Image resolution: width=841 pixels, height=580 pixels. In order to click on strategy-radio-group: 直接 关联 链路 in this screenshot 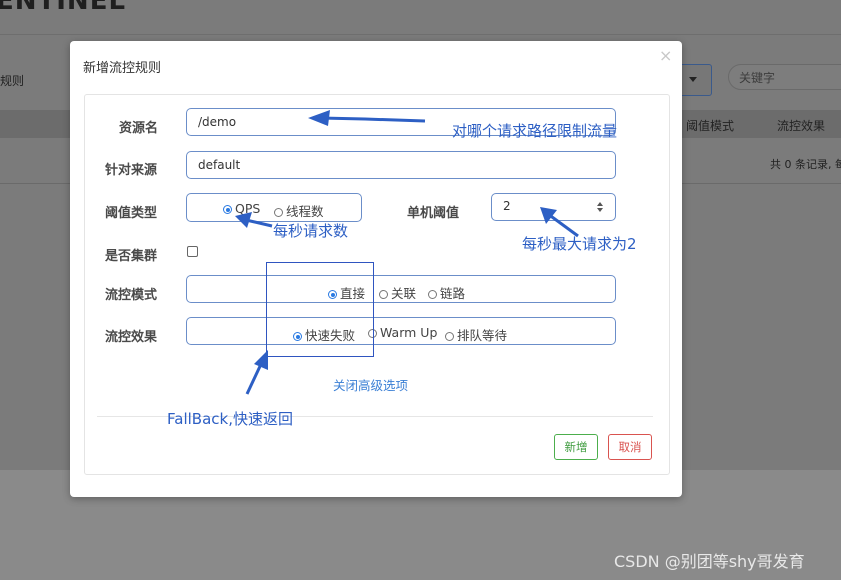, I will do `click(401, 289)`.